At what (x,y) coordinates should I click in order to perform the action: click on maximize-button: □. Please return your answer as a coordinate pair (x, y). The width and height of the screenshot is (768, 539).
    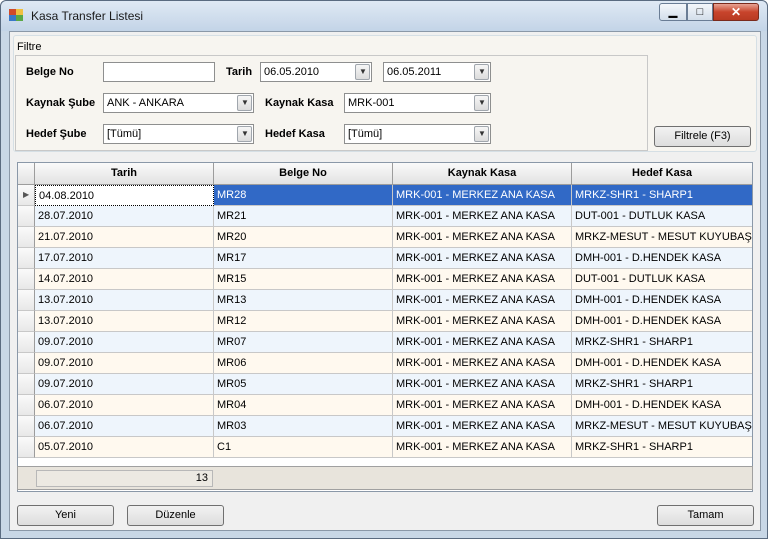
    Looking at the image, I should click on (700, 12).